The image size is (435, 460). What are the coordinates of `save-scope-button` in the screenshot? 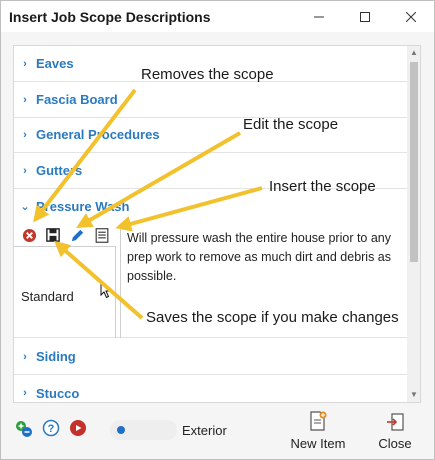 It's located at (53, 235).